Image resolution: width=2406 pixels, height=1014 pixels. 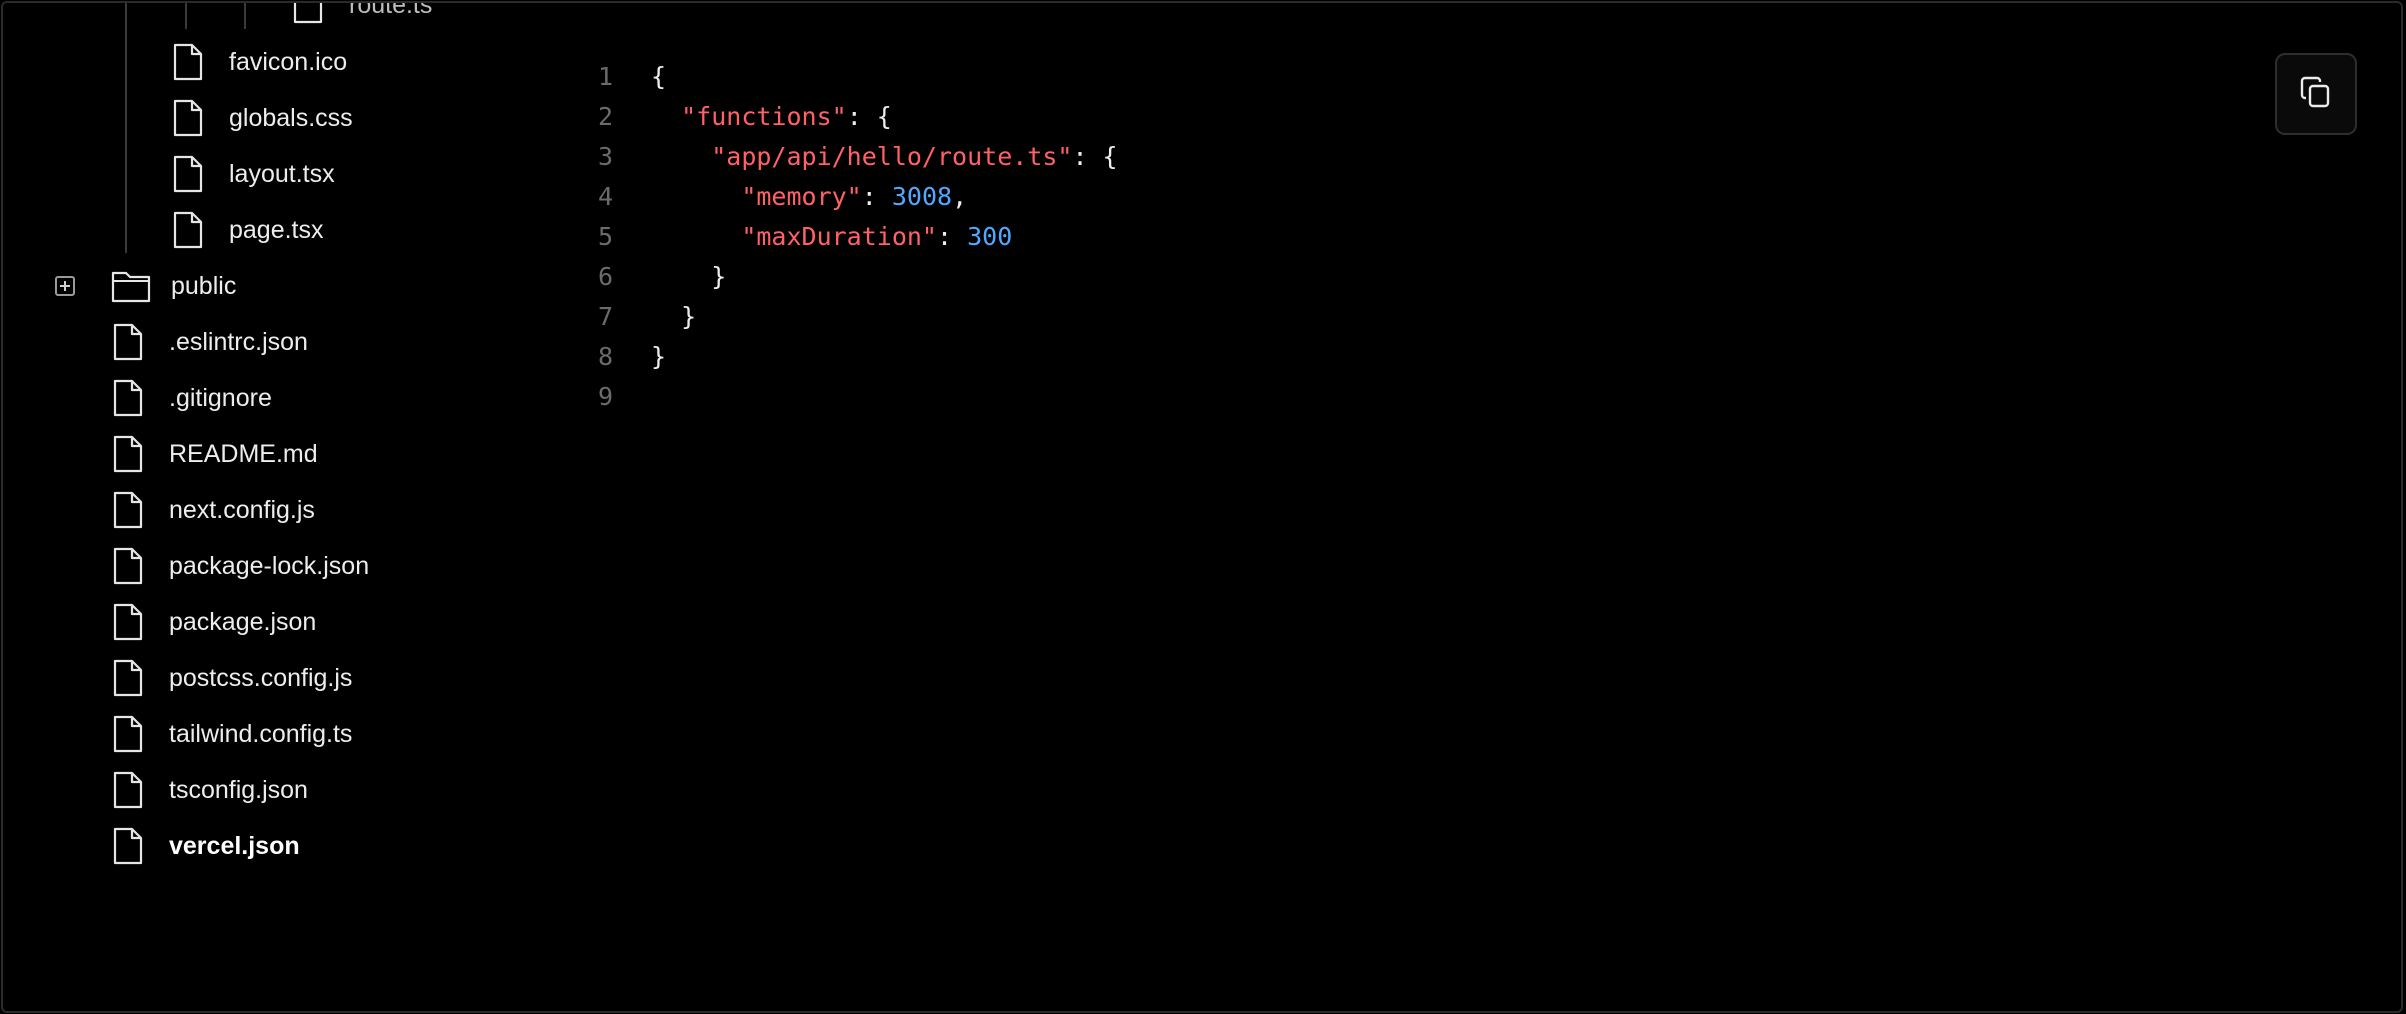 What do you see at coordinates (840, 397) in the screenshot?
I see `code-line: 9` at bounding box center [840, 397].